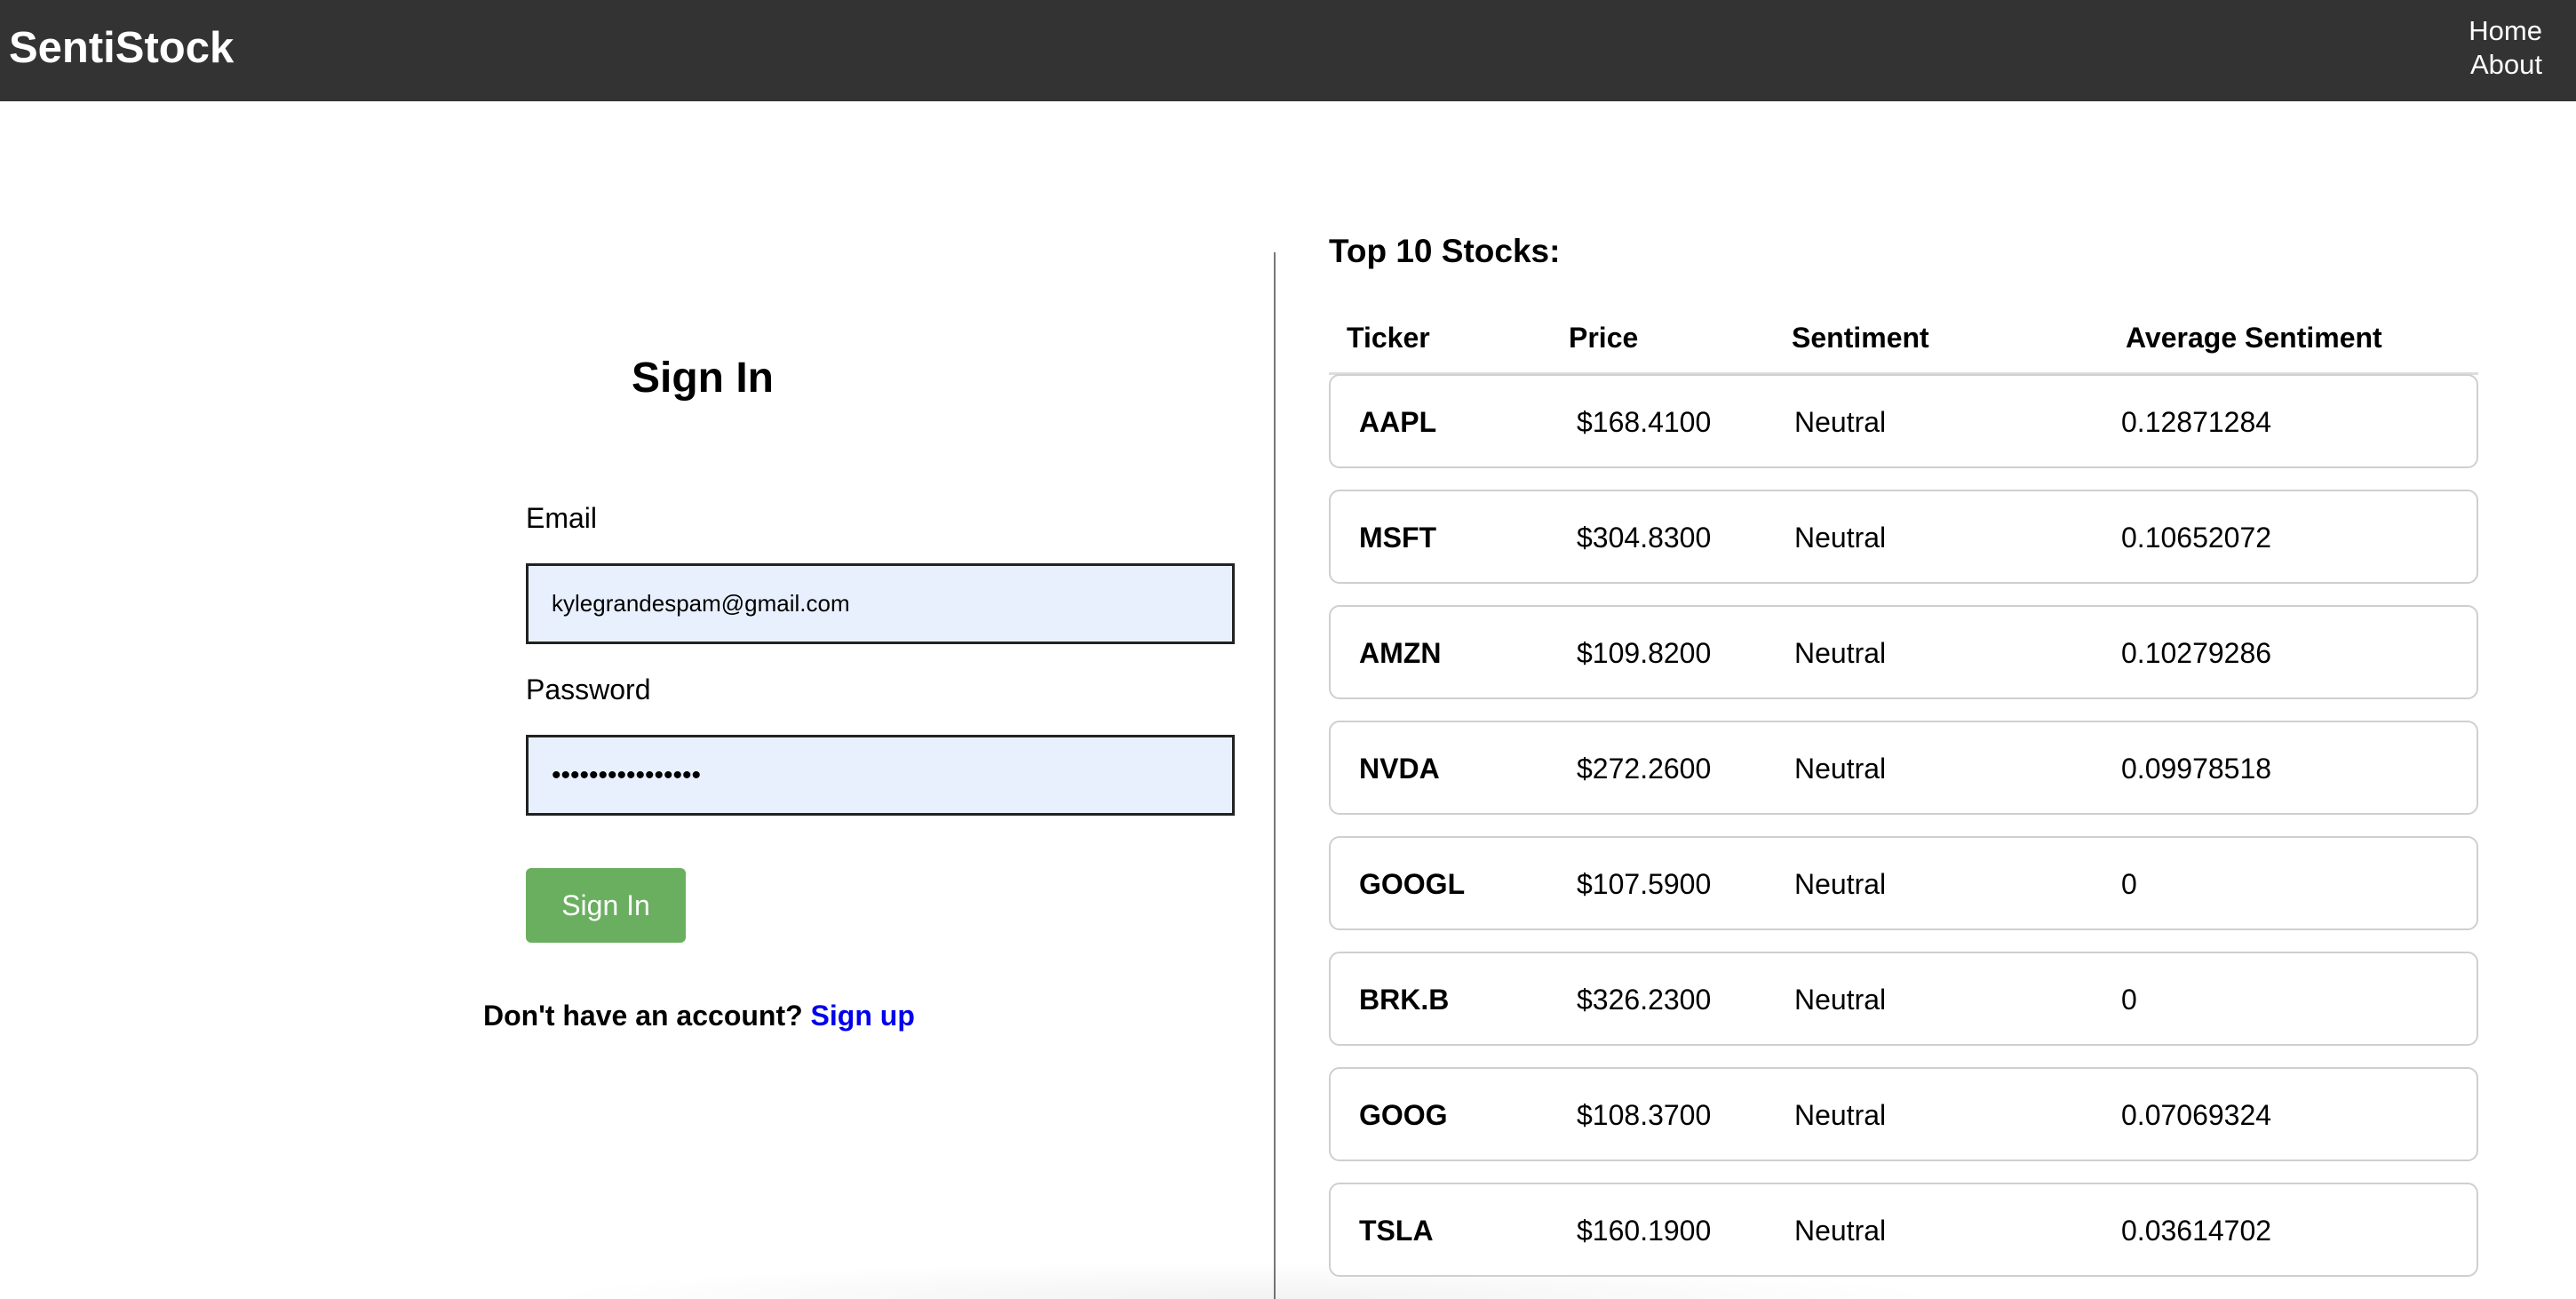 This screenshot has width=2576, height=1299. I want to click on average-sentiment-cell: 0.07069324, so click(2196, 1115).